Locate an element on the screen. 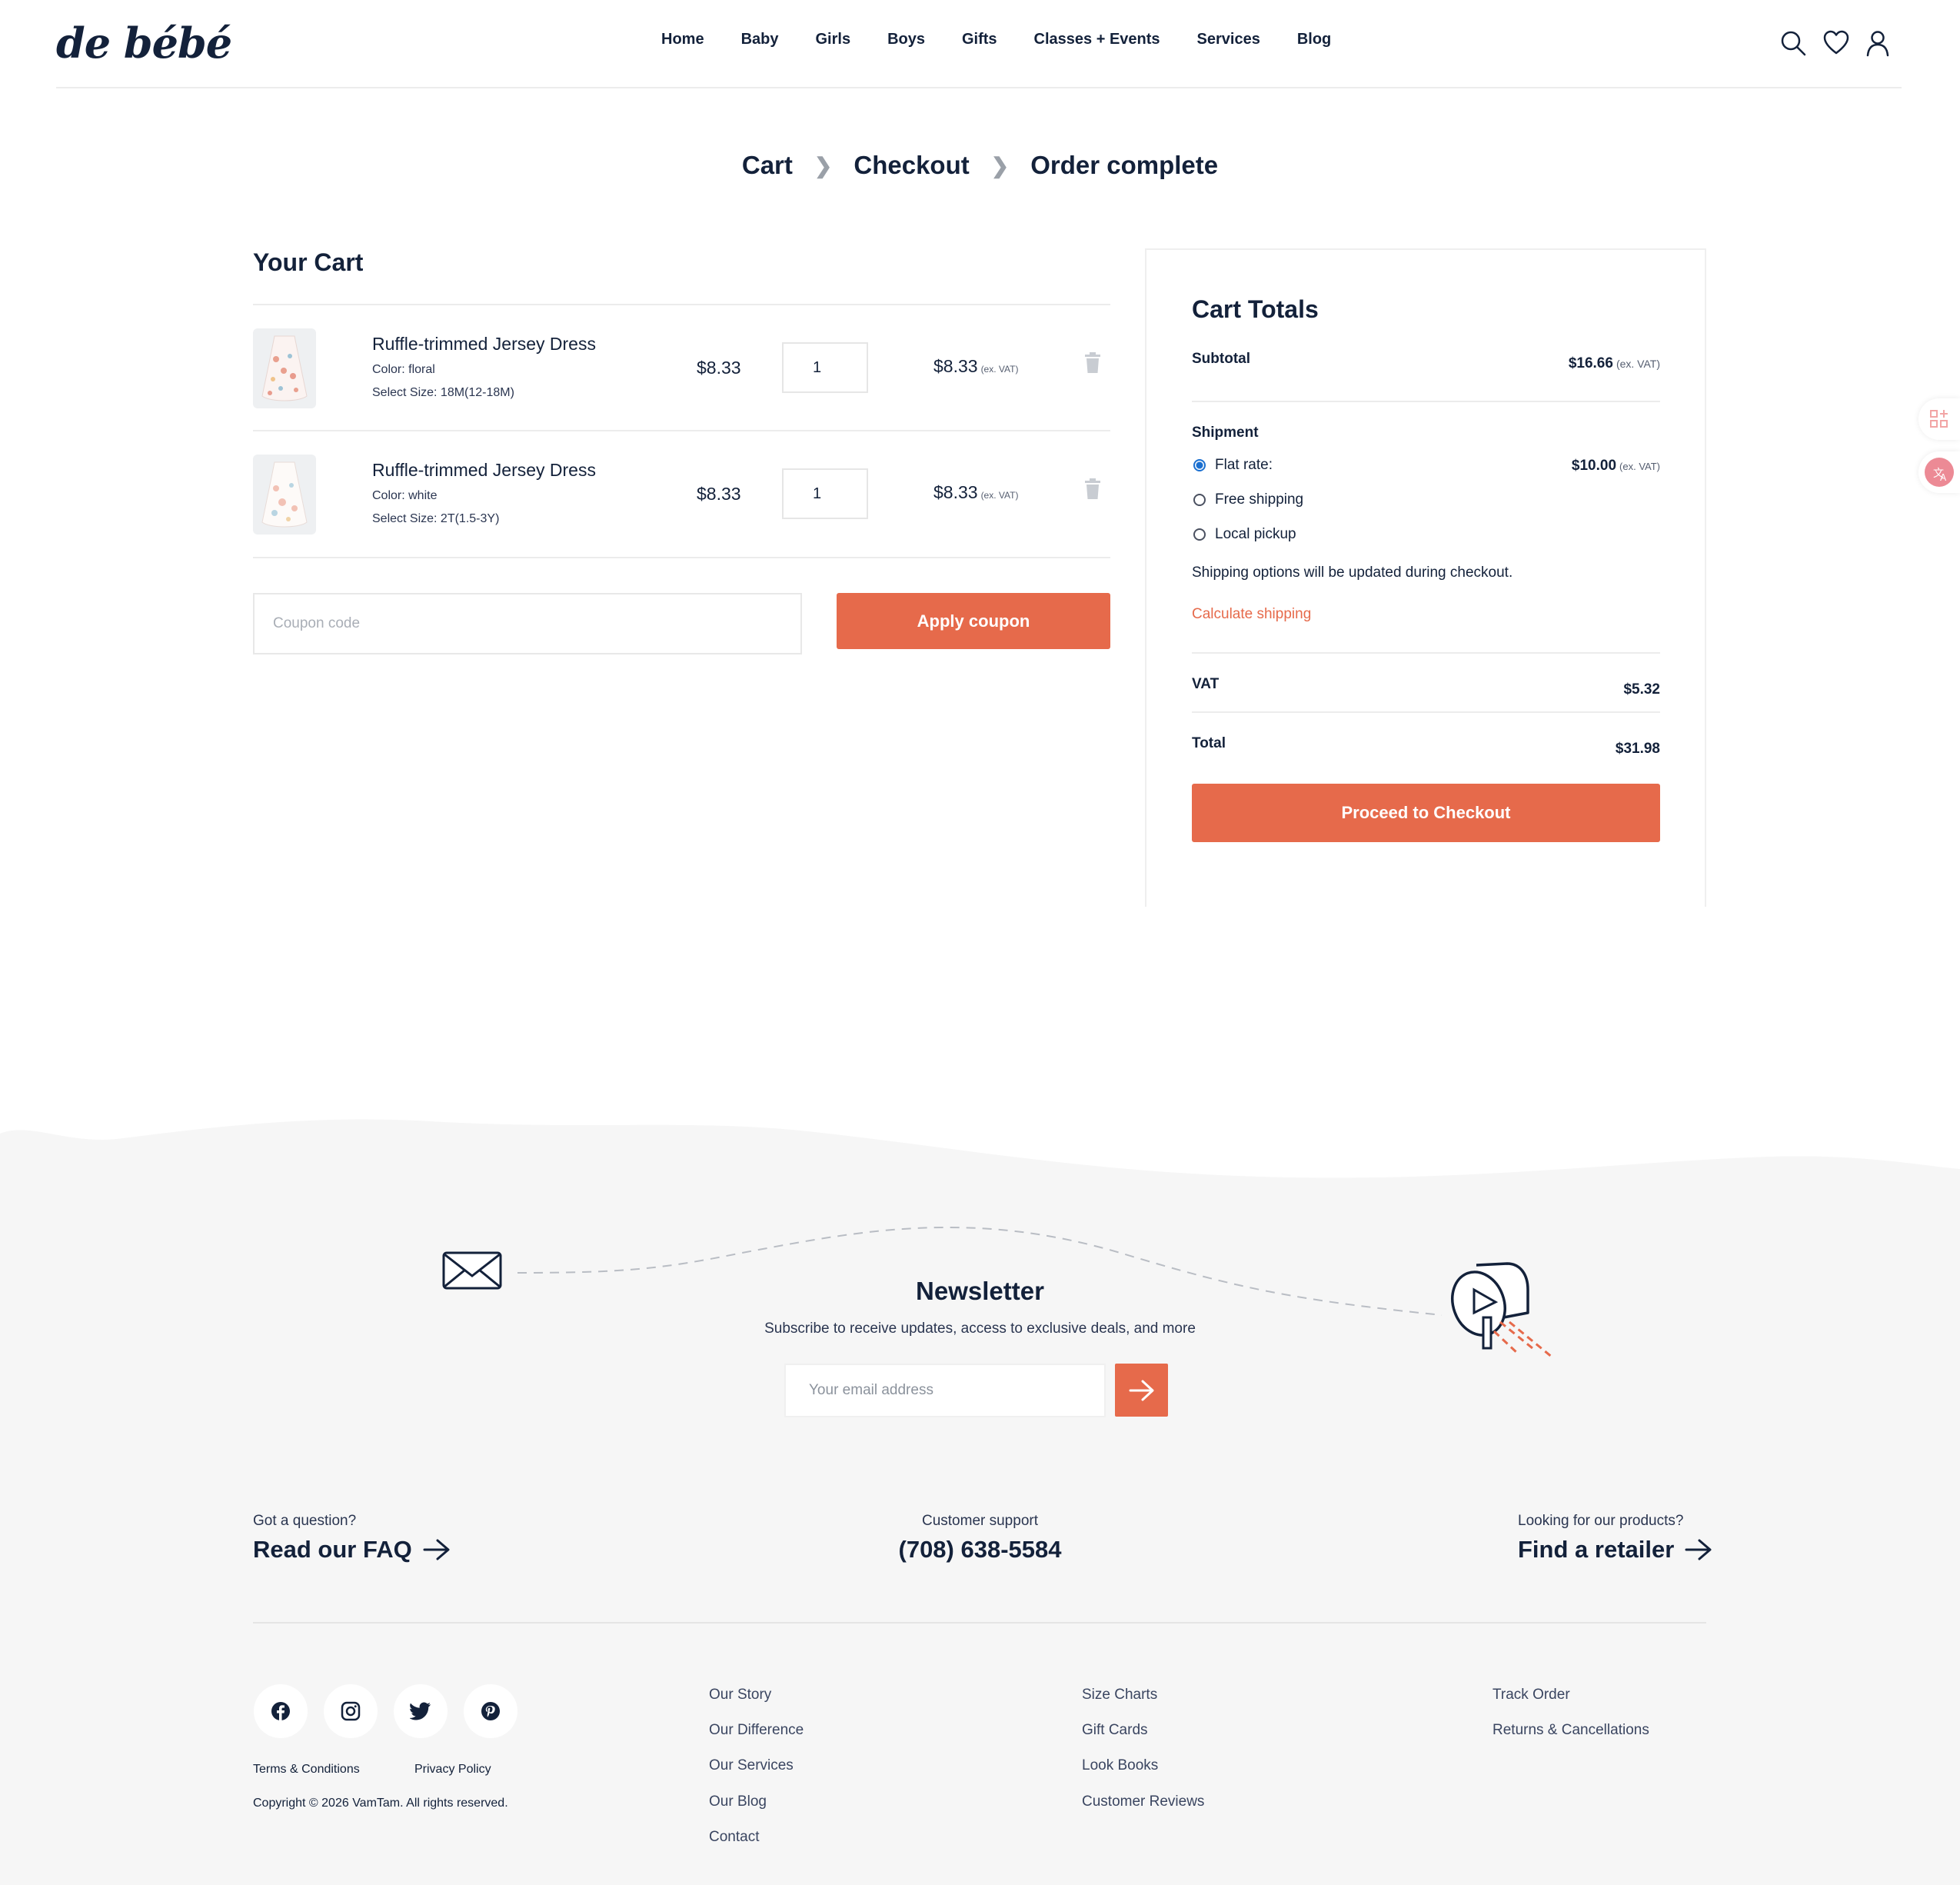 The width and height of the screenshot is (1960, 1885). flat-rate-price: $10.00 (ex. VAT) is located at coordinates (1580, 466).